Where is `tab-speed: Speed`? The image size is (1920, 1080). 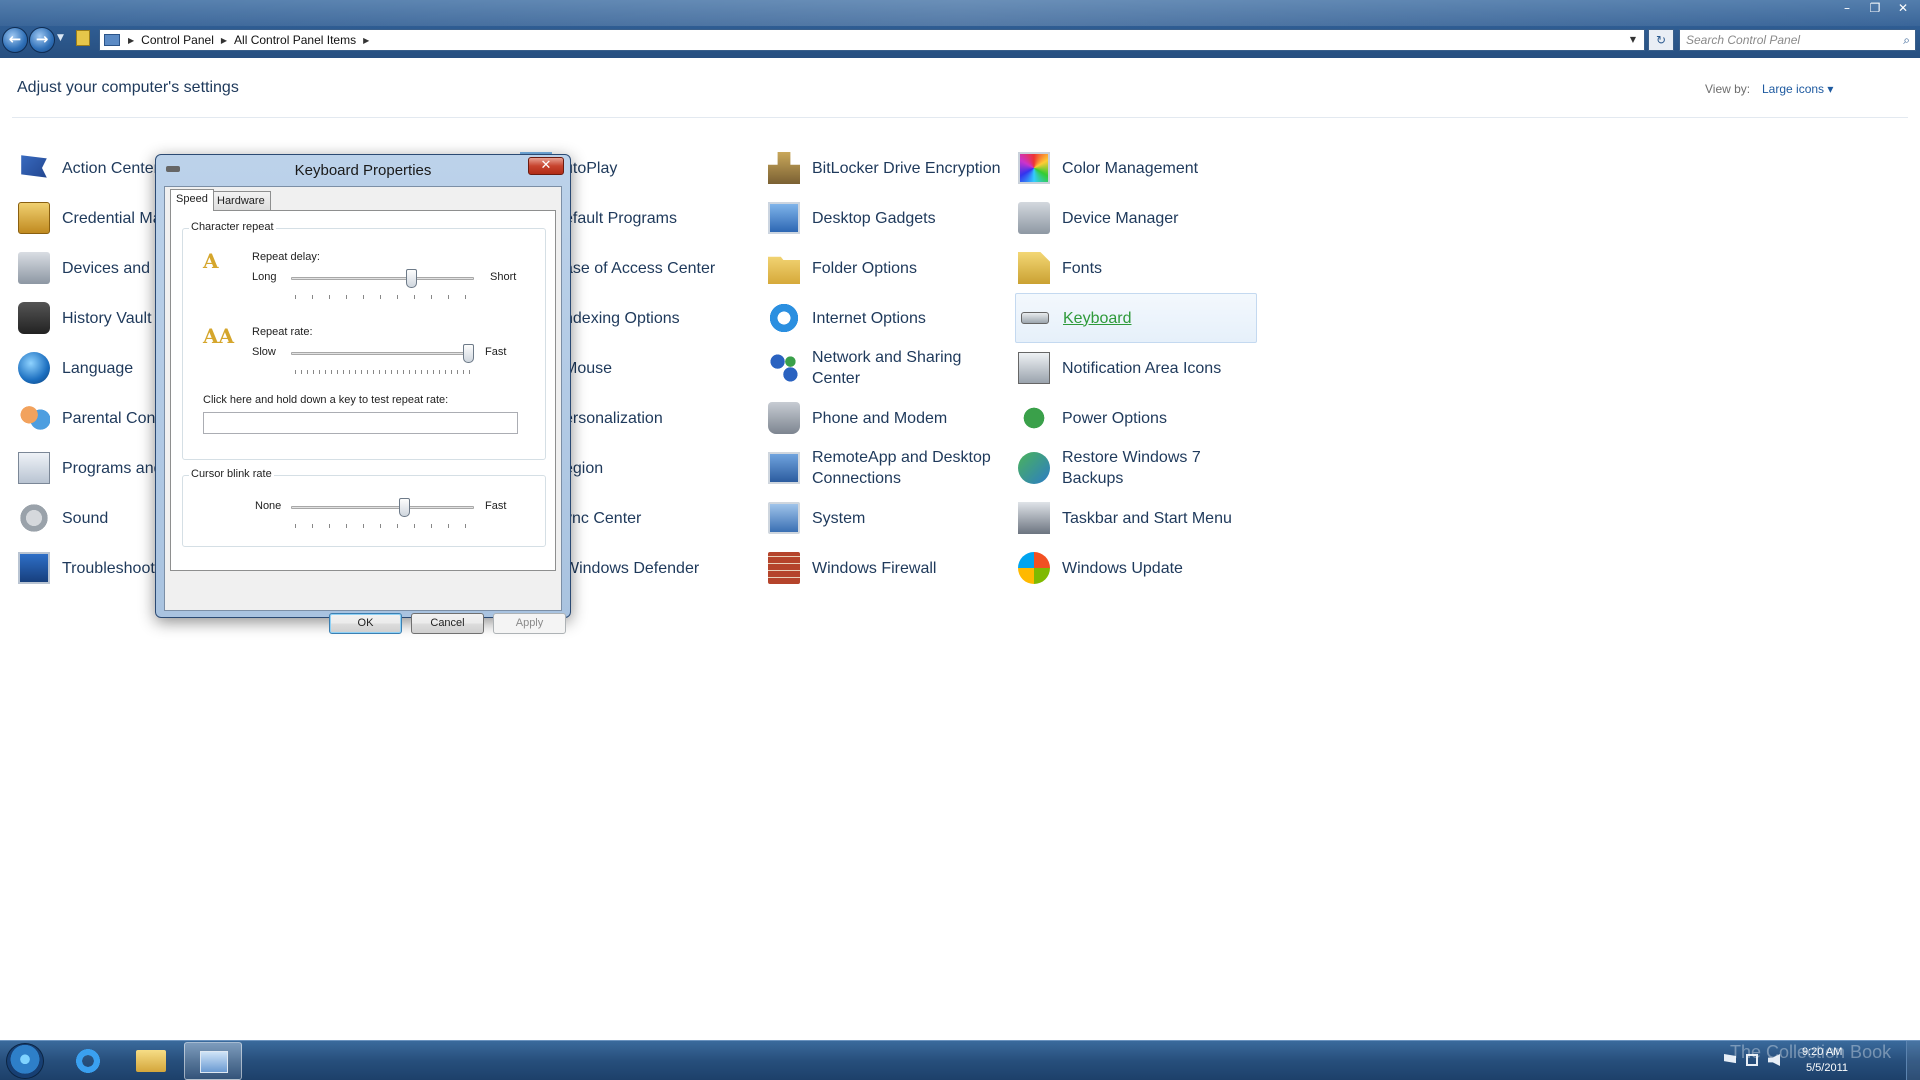
tab-speed: Speed is located at coordinates (192, 200).